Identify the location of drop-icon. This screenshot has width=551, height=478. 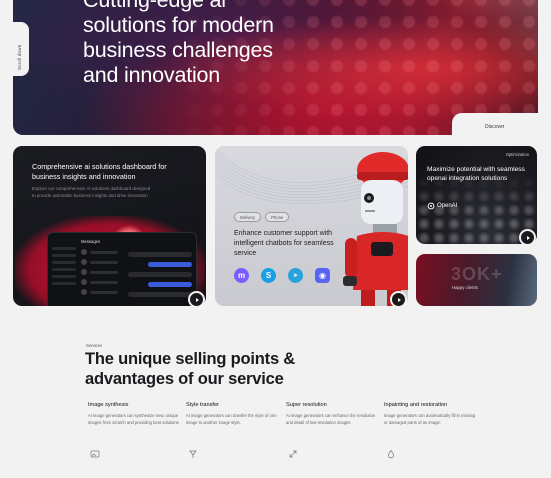
(391, 454).